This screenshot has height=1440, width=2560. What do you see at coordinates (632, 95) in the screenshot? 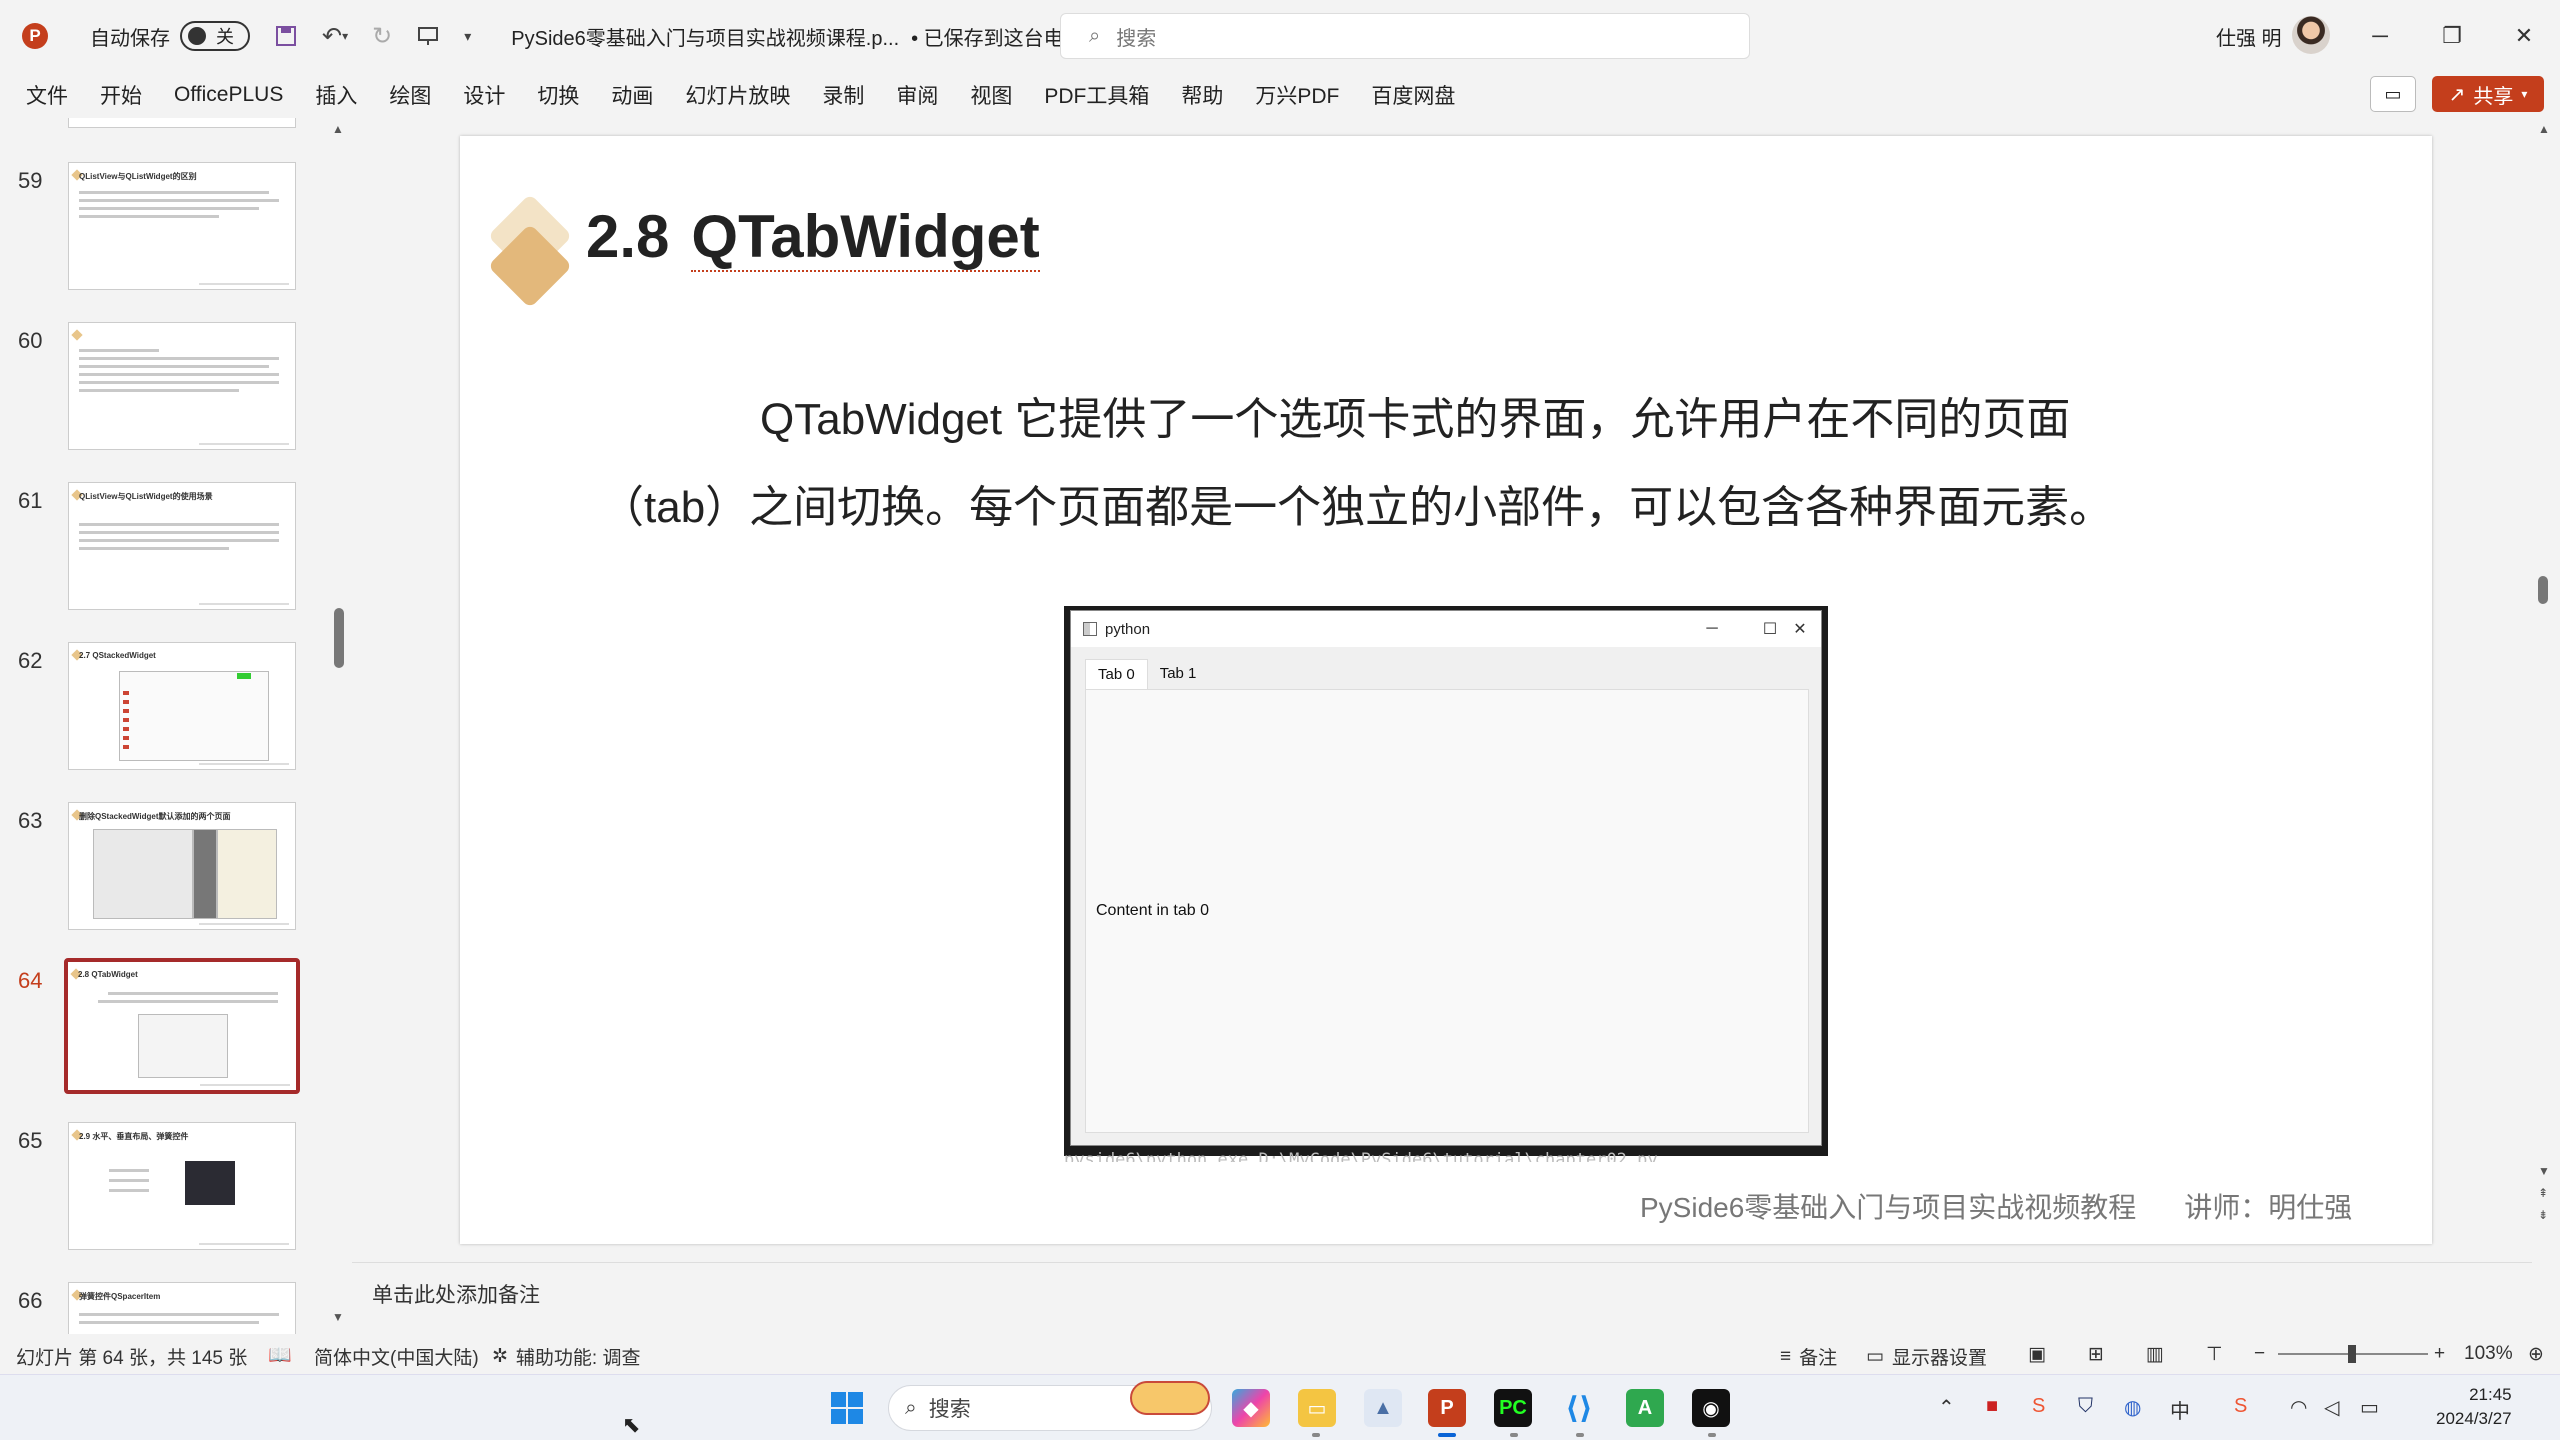
I see `tab-animations: 动画` at bounding box center [632, 95].